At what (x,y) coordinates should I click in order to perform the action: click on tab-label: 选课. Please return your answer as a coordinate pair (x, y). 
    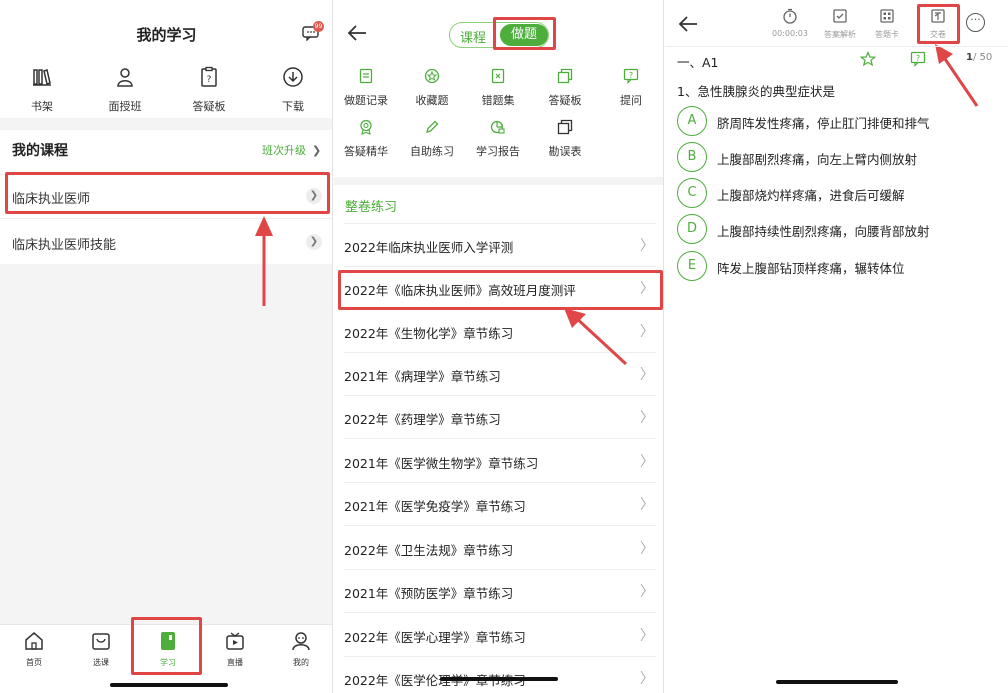
    Looking at the image, I should click on (101, 662).